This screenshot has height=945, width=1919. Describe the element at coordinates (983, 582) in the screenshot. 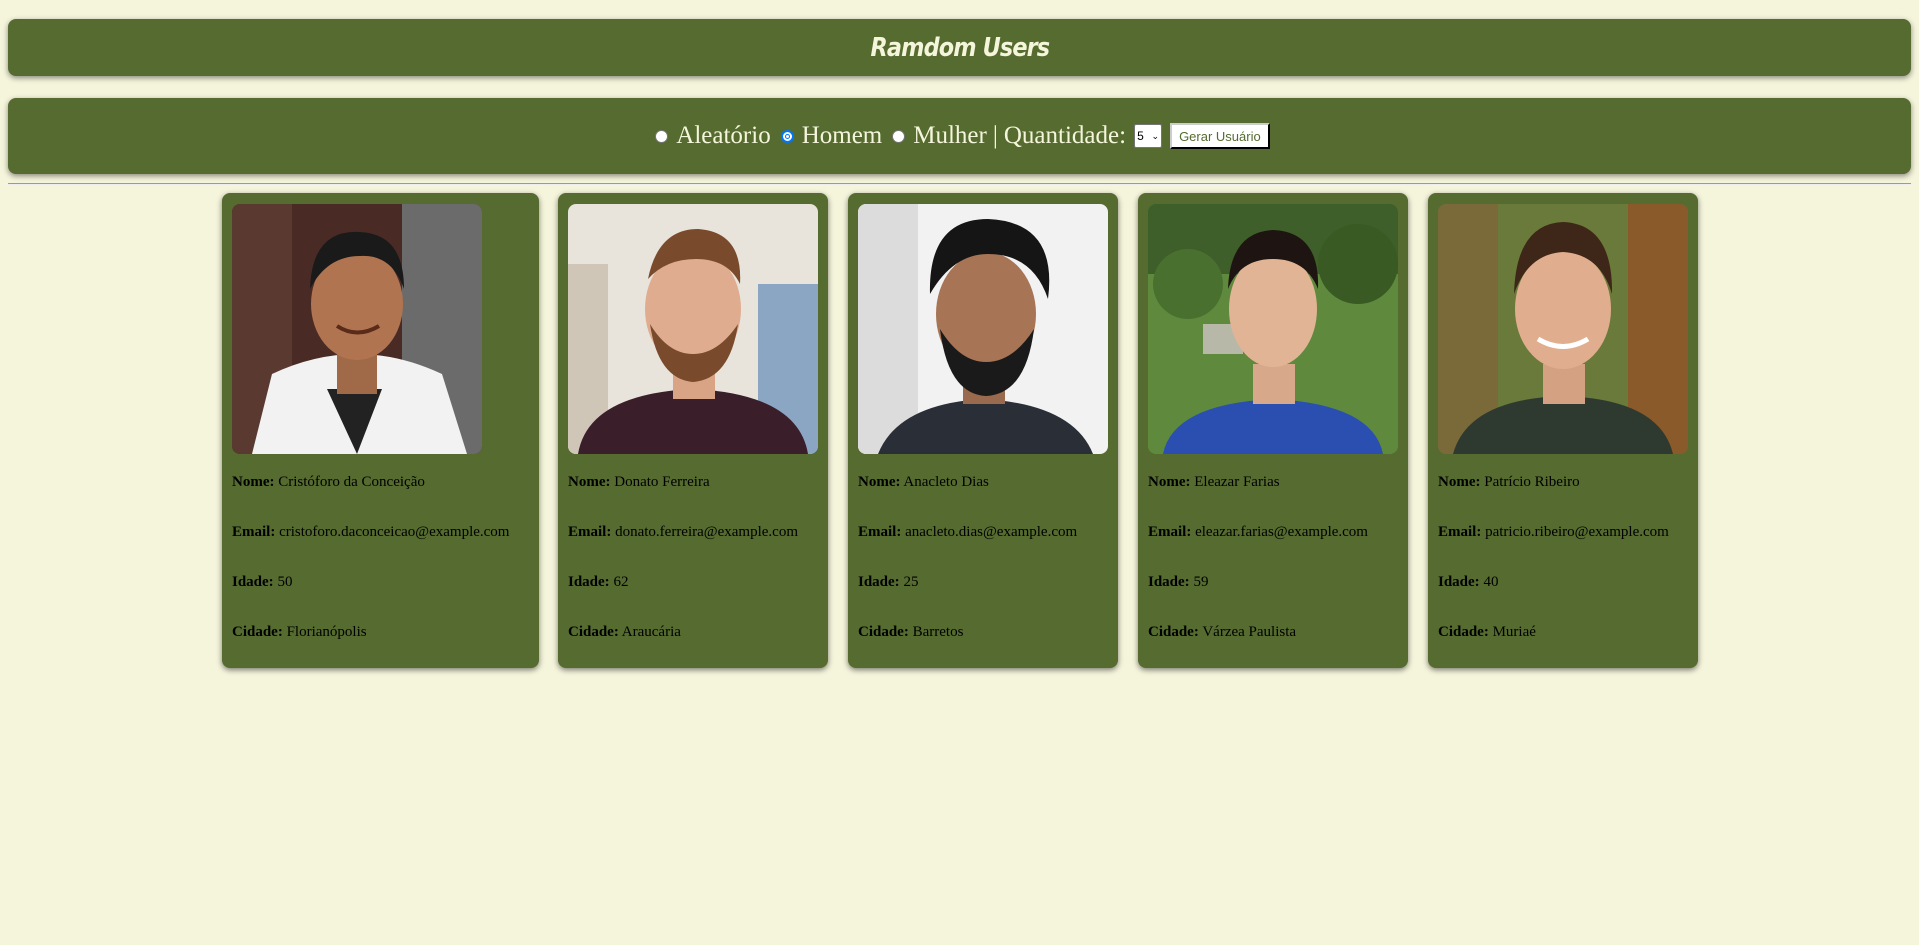

I see `user-age: Idade: 25` at that location.